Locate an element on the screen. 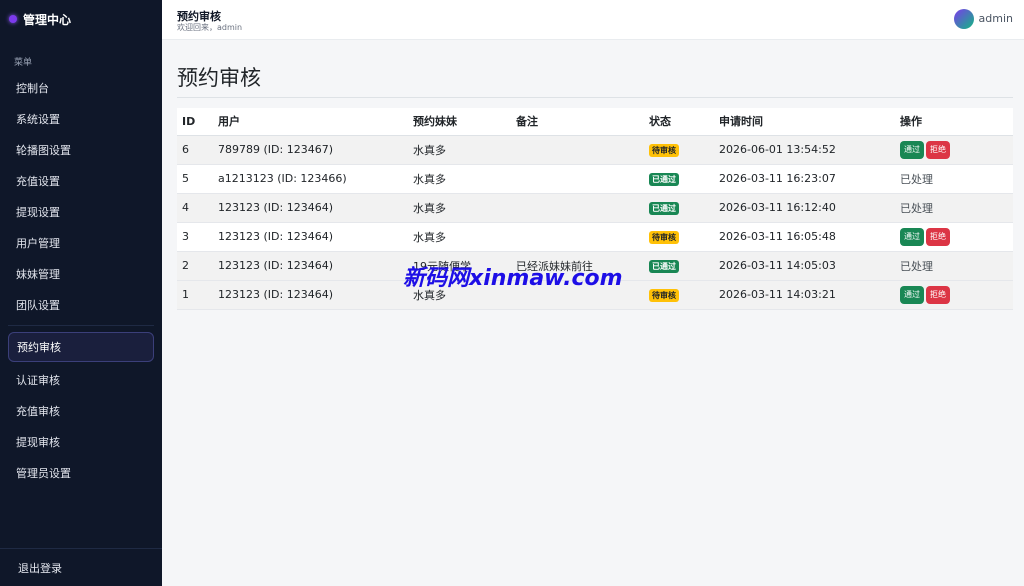  logout-button: 退出登录 is located at coordinates (81, 567).